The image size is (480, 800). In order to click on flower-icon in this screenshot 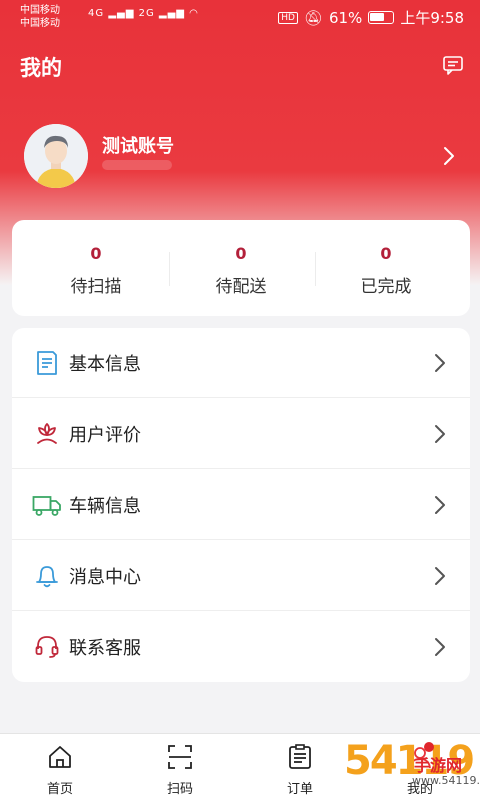, I will do `click(47, 433)`.